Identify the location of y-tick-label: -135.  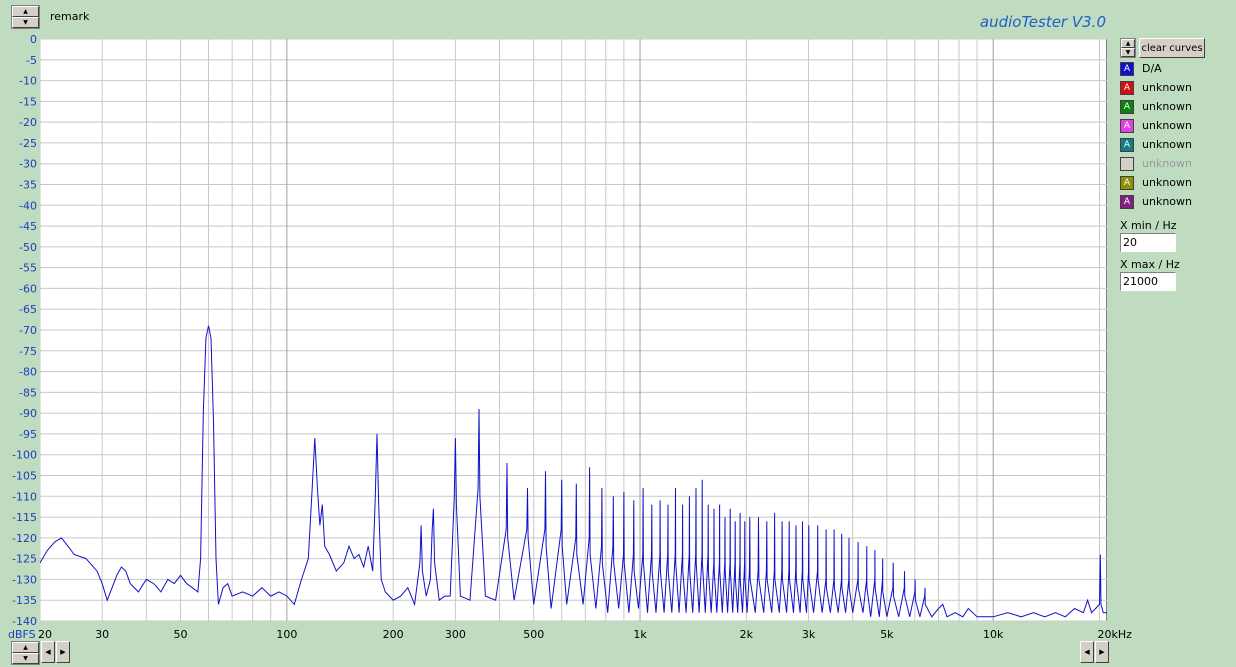
(24, 600).